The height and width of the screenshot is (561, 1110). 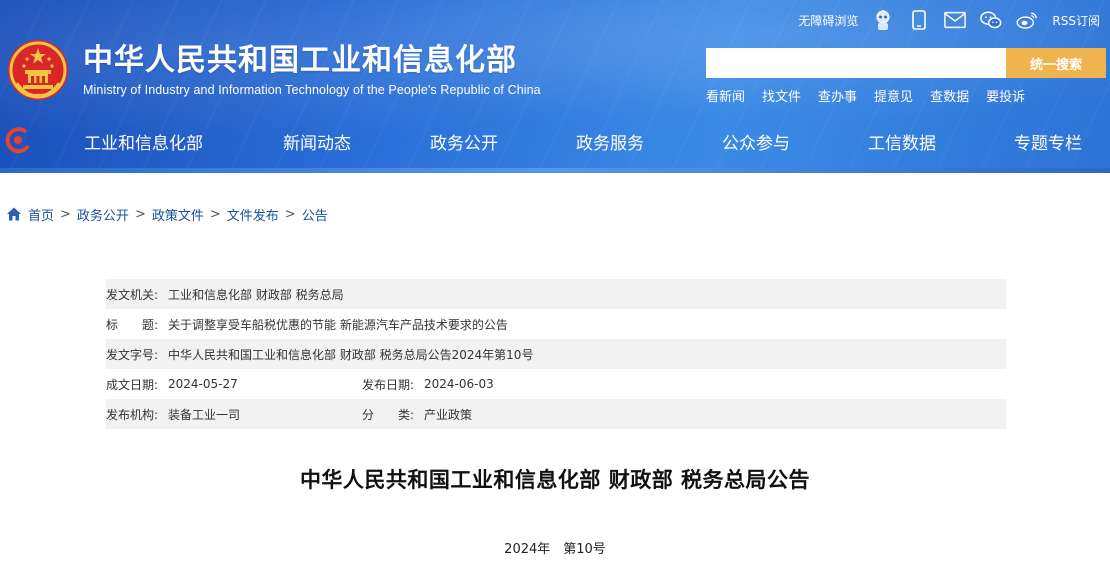 What do you see at coordinates (204, 414) in the screenshot?
I see `org-value: 装备工业一司` at bounding box center [204, 414].